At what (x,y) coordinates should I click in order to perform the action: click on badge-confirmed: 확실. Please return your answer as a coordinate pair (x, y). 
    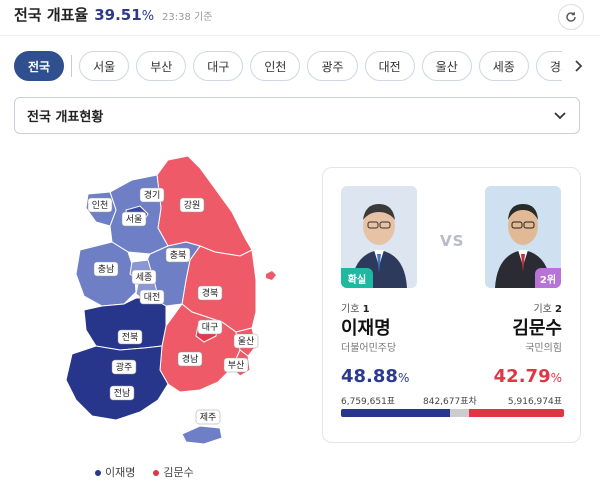
    Looking at the image, I should click on (357, 278).